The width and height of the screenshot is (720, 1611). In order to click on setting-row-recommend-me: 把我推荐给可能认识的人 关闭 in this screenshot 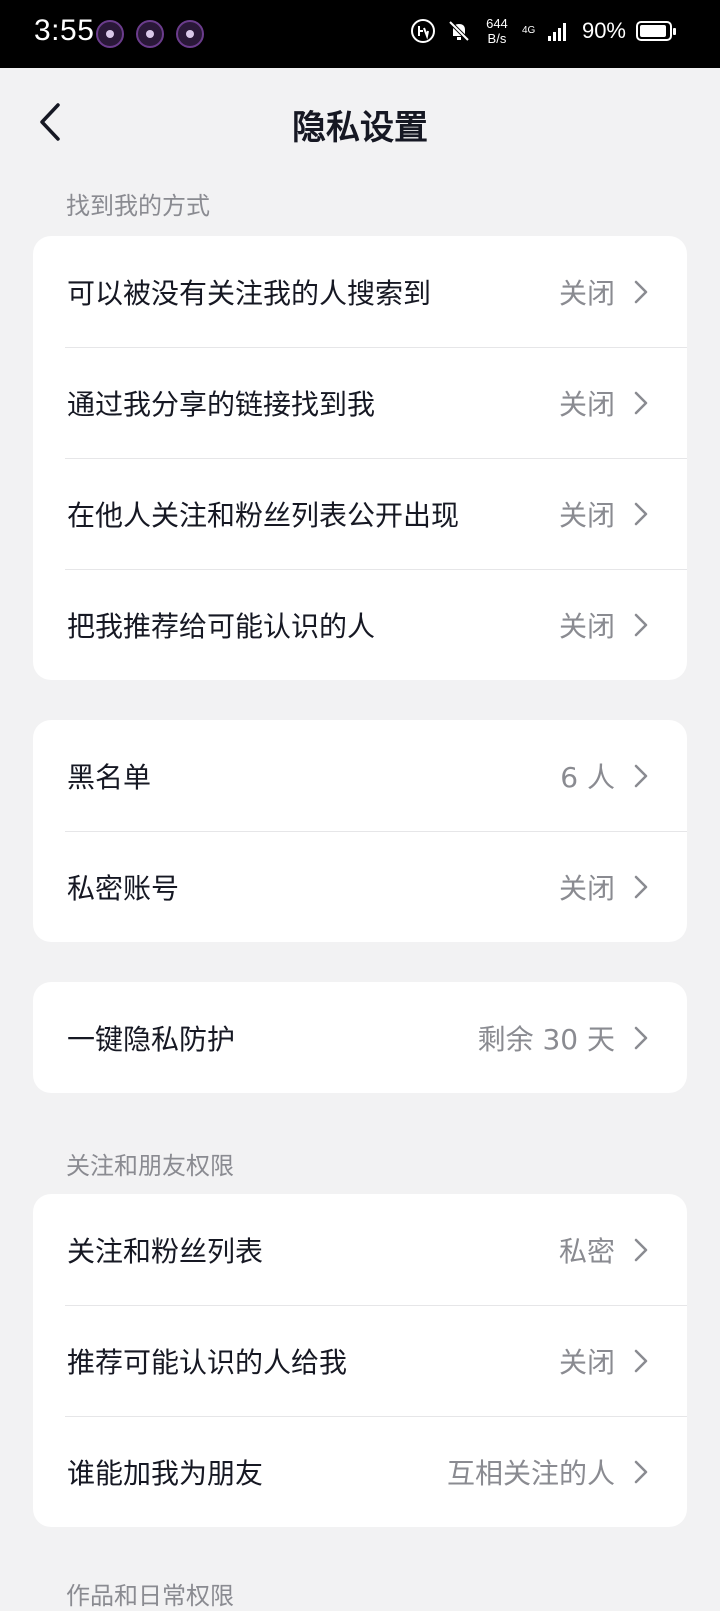, I will do `click(360, 624)`.